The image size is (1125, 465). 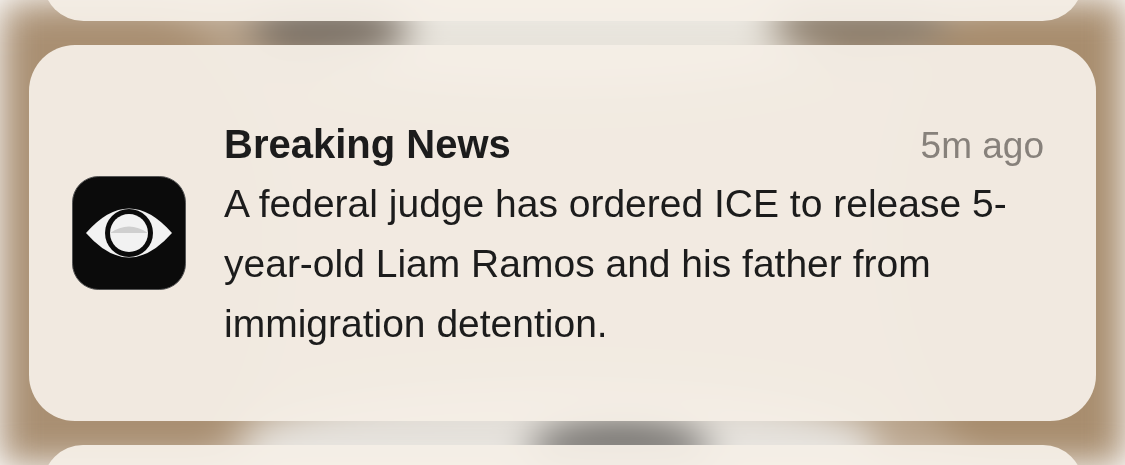 What do you see at coordinates (982, 146) in the screenshot?
I see `timestamp: 5m ago` at bounding box center [982, 146].